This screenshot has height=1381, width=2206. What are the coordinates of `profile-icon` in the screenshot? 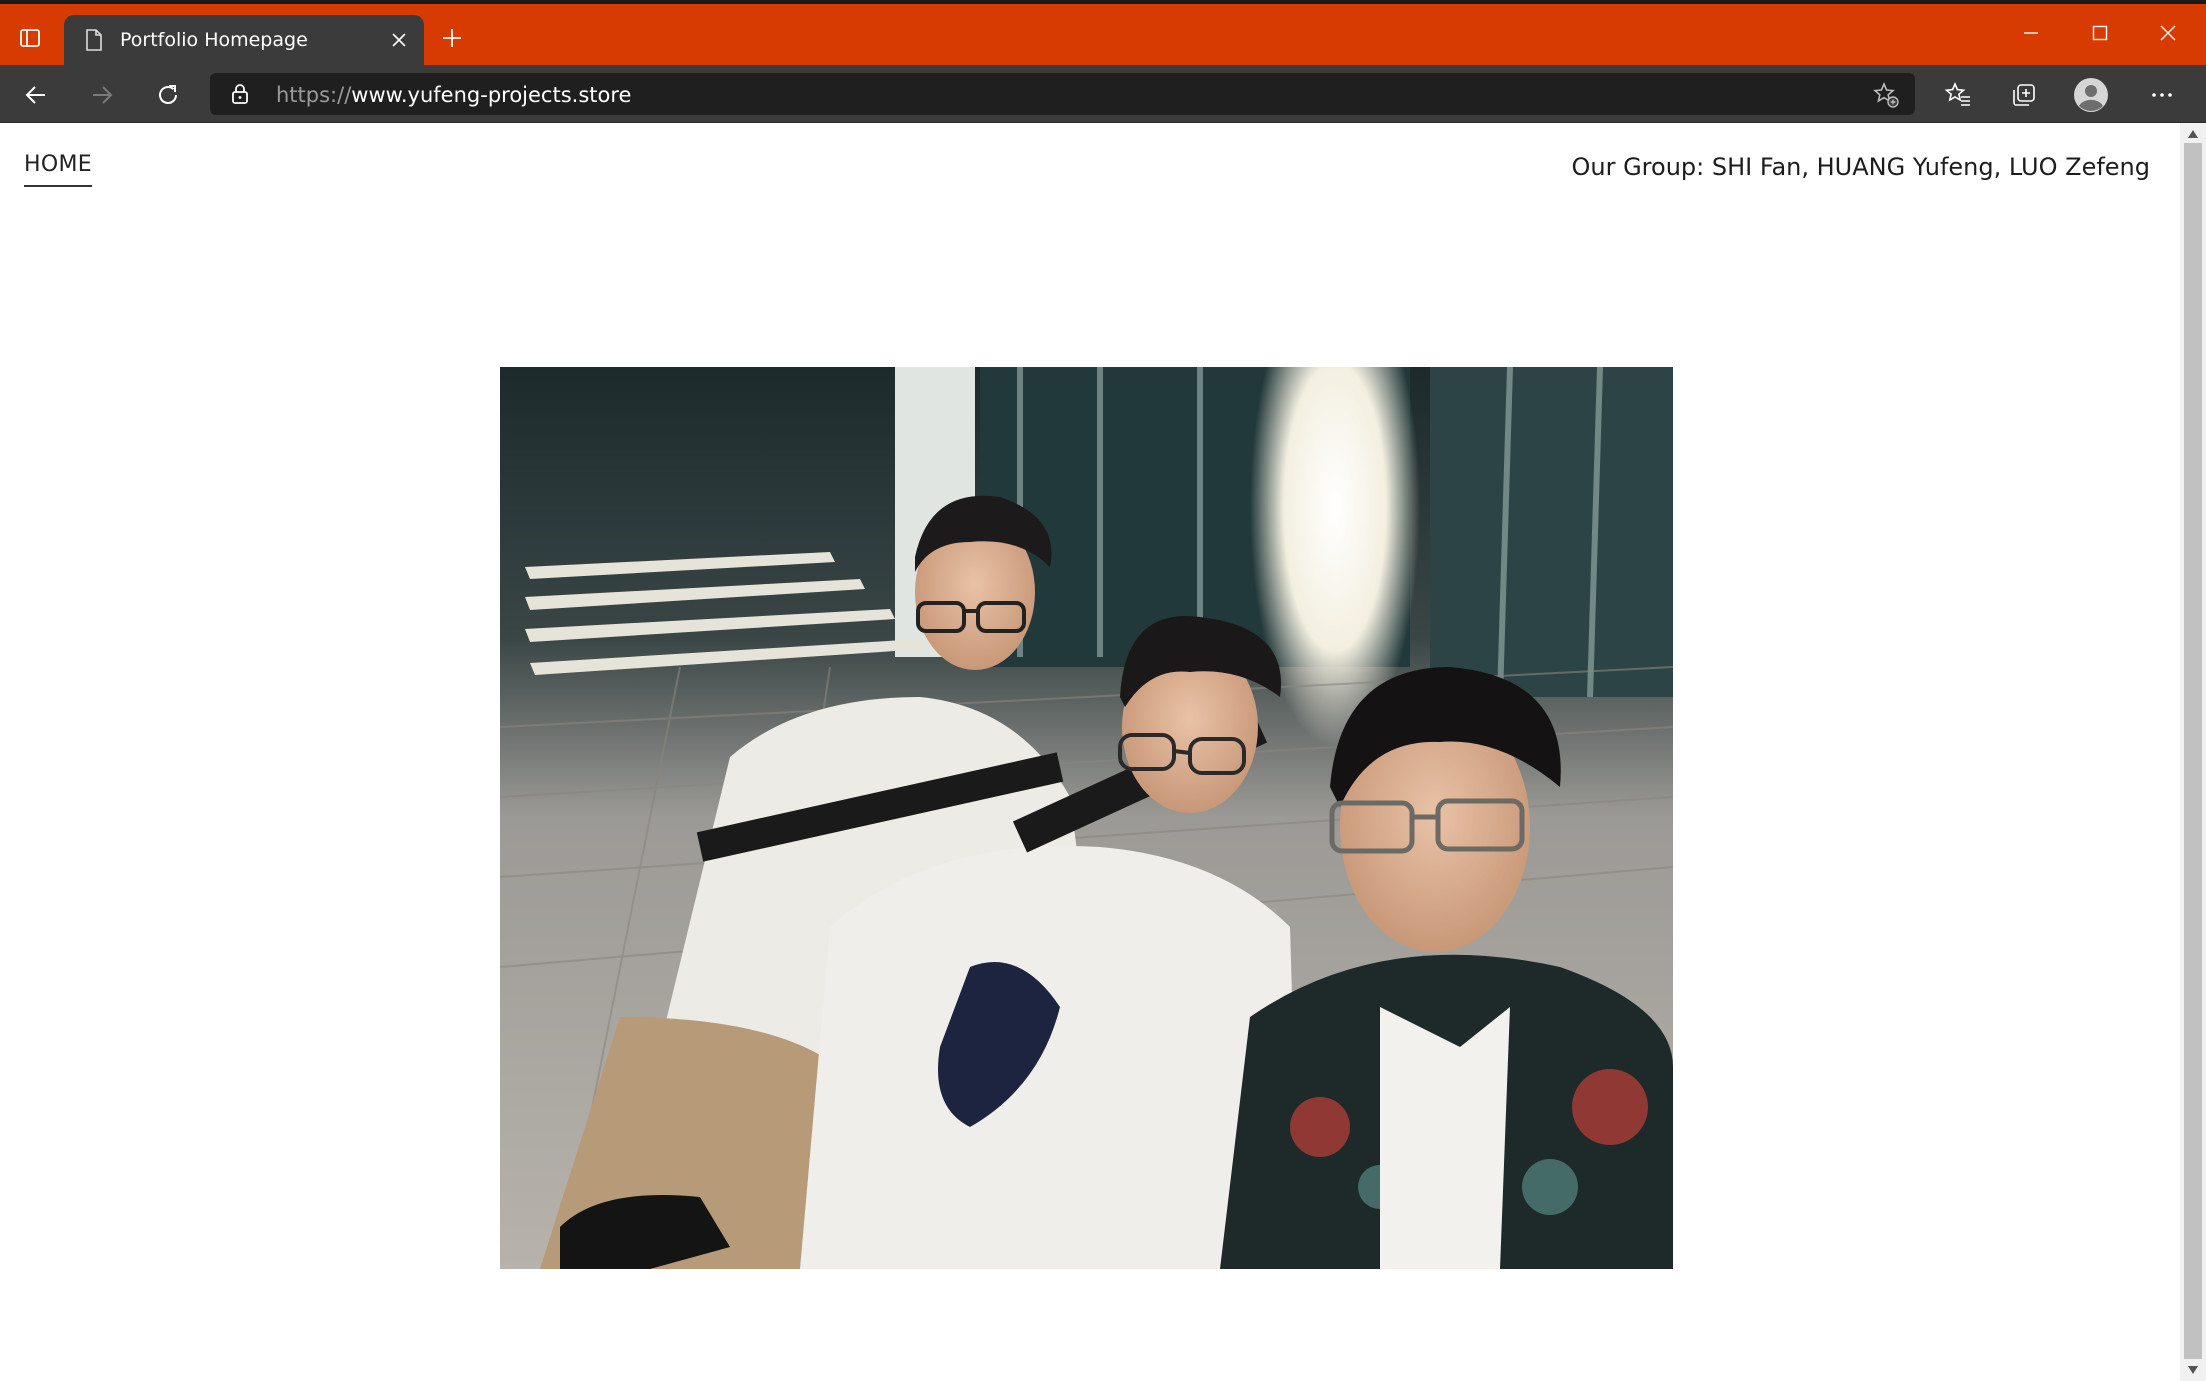 It's located at (2091, 95).